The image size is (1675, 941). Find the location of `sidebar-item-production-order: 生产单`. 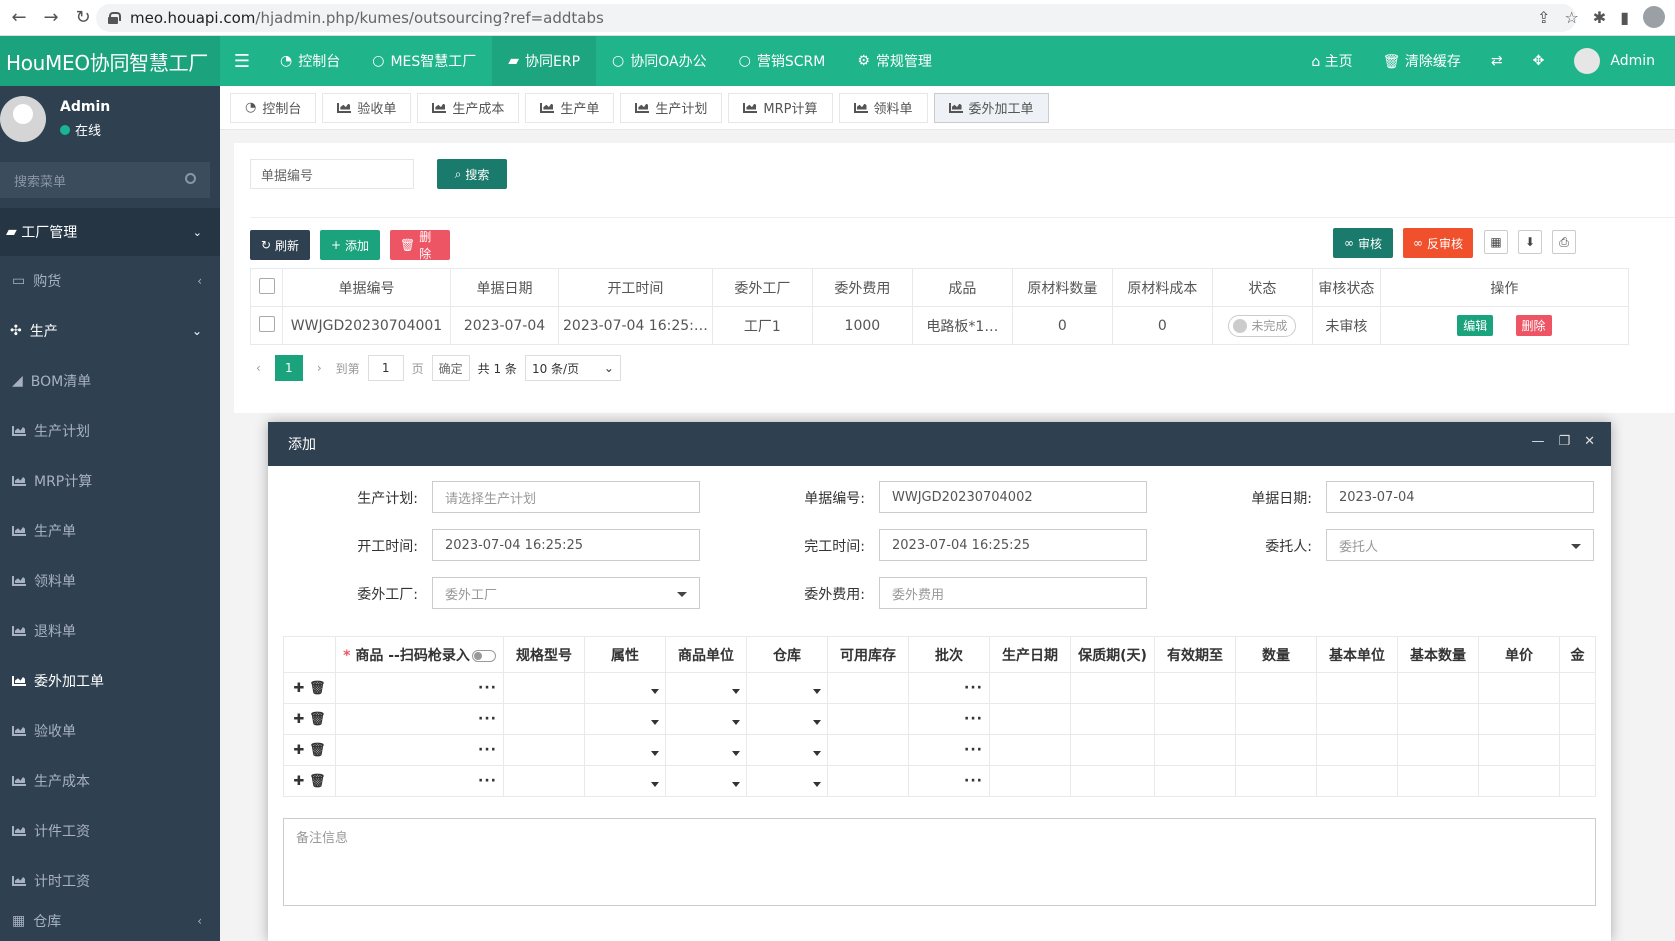

sidebar-item-production-order: 生产单 is located at coordinates (110, 531).